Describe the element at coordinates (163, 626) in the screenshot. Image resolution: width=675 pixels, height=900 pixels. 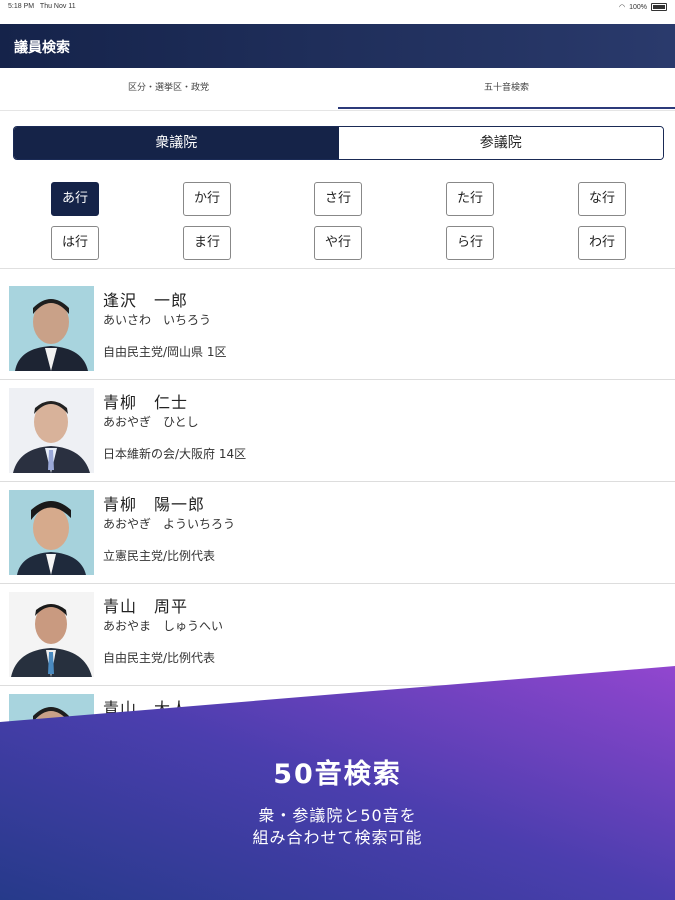
I see `member-reading: あおやま しゅうへい` at that location.